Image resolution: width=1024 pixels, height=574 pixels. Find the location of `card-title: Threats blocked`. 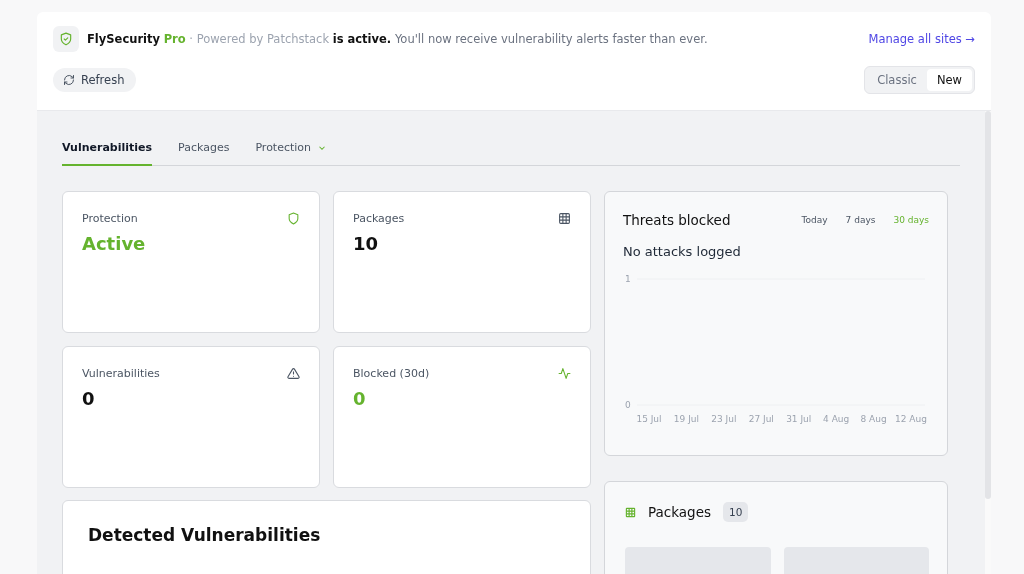

card-title: Threats blocked is located at coordinates (677, 220).